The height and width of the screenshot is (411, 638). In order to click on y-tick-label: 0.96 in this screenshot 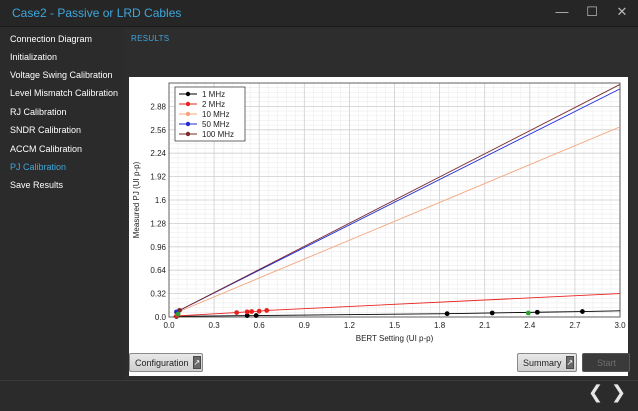, I will do `click(158, 247)`.